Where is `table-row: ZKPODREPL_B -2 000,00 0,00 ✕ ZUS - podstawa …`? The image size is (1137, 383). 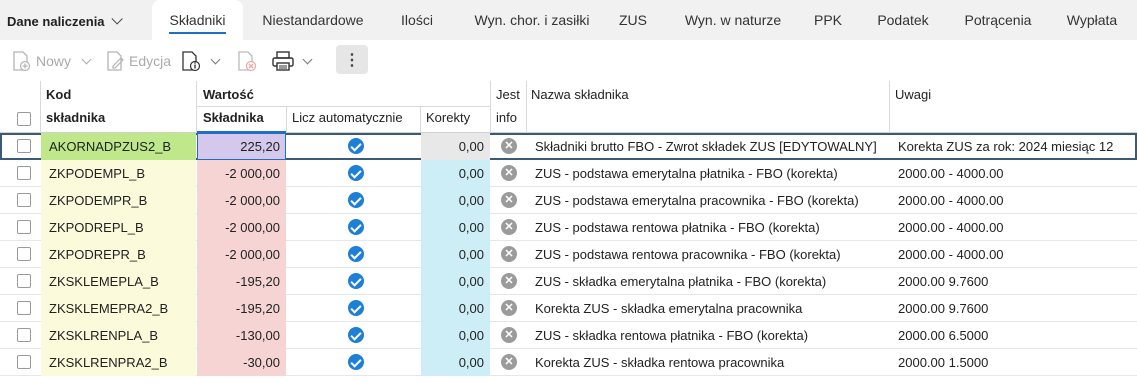
table-row: ZKPODREPL_B -2 000,00 0,00 ✕ ZUS - podstawa … is located at coordinates (568, 227).